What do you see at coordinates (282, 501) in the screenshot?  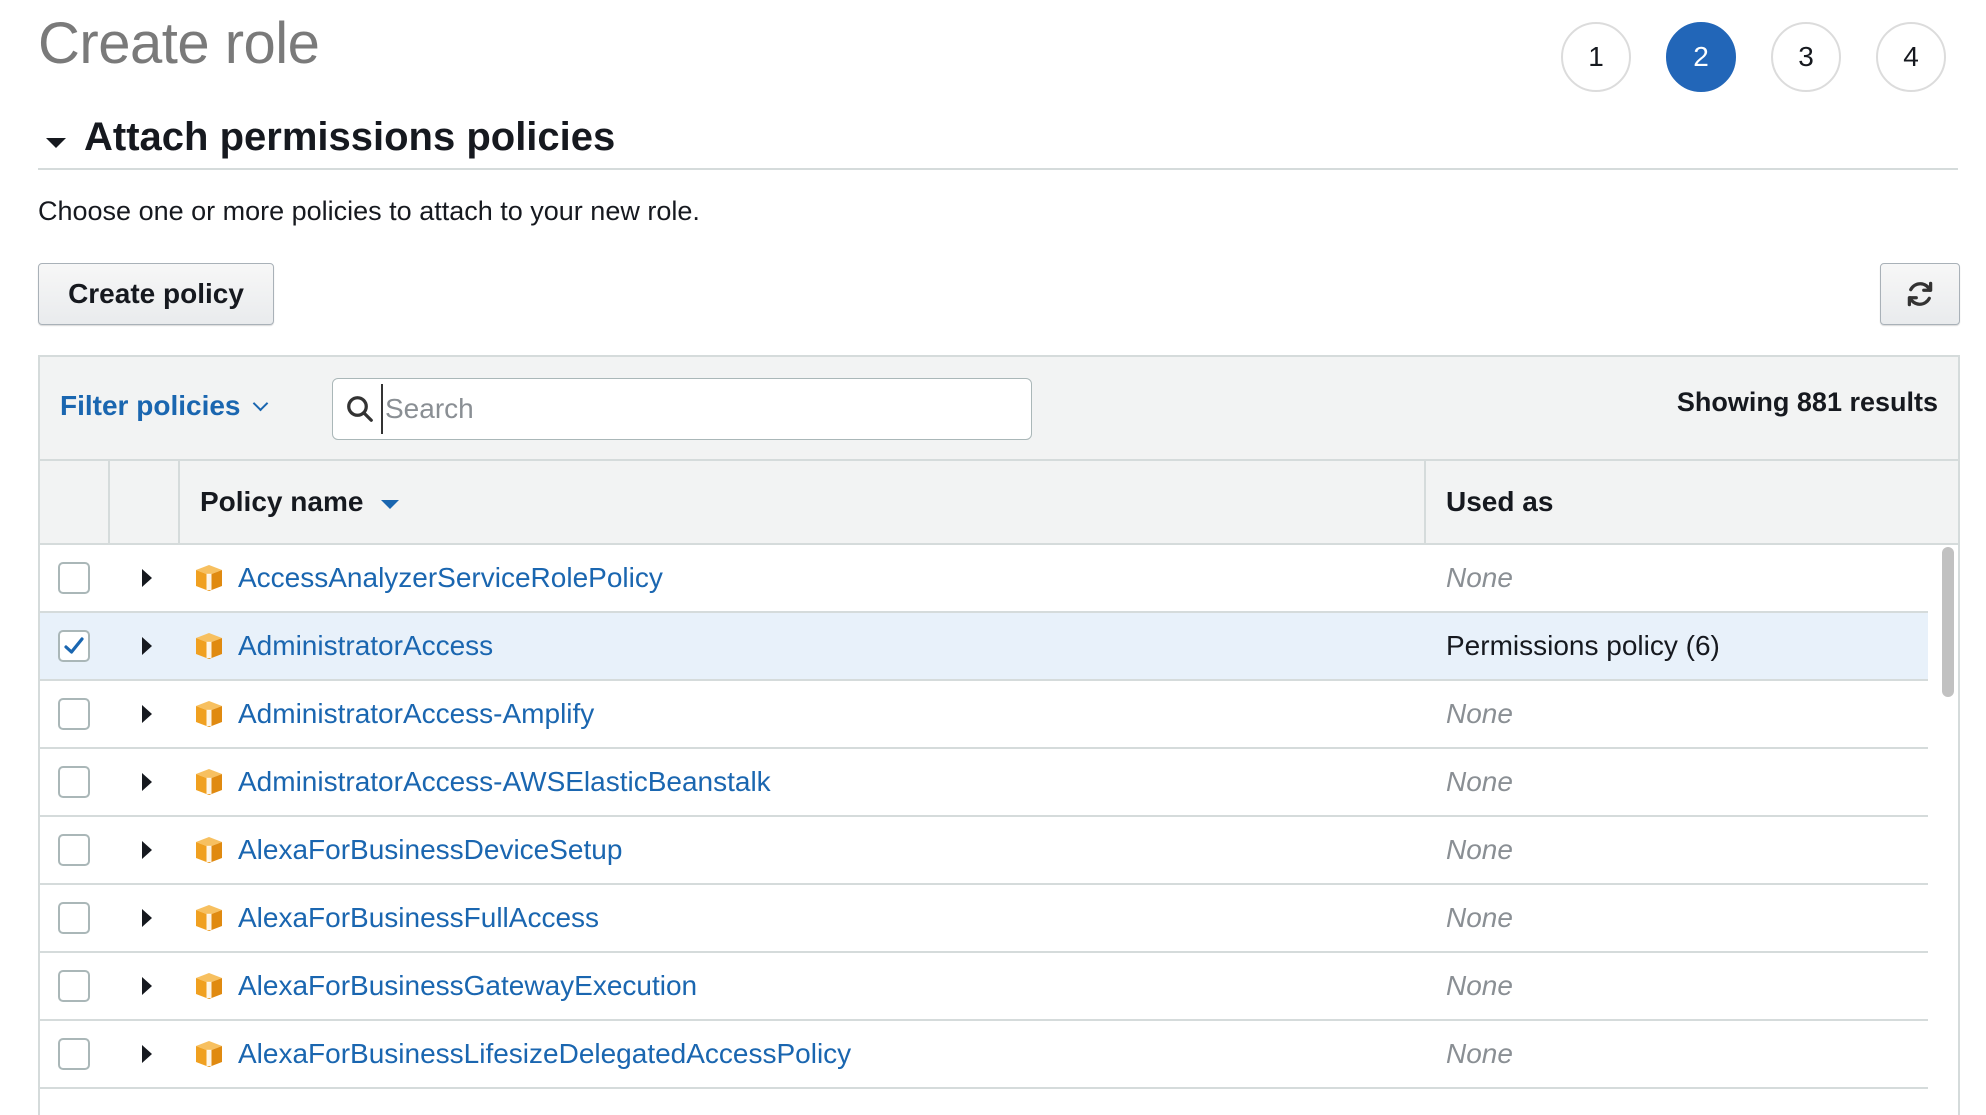 I see `policy-name-header-label: Policy name` at bounding box center [282, 501].